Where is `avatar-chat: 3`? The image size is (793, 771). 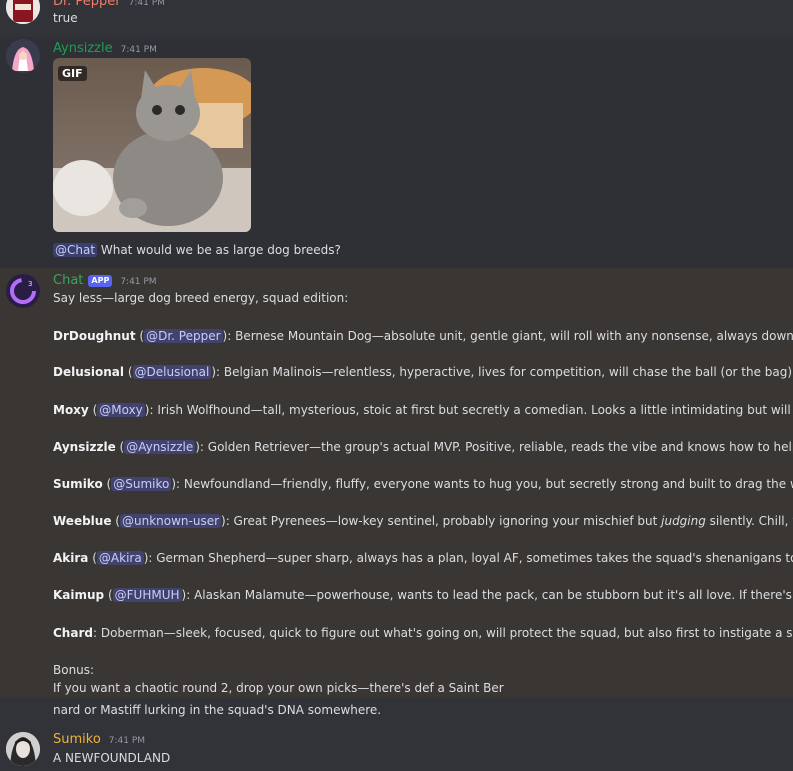
avatar-chat: 3 is located at coordinates (23, 291).